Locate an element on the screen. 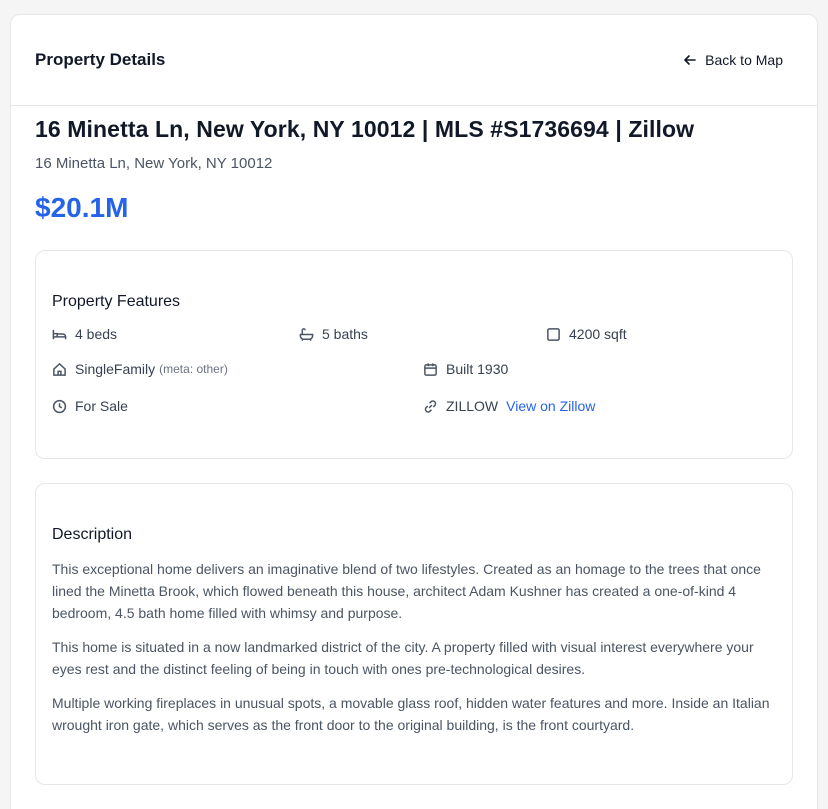 The image size is (828, 809). feature-built: Built 1930 is located at coordinates (465, 369).